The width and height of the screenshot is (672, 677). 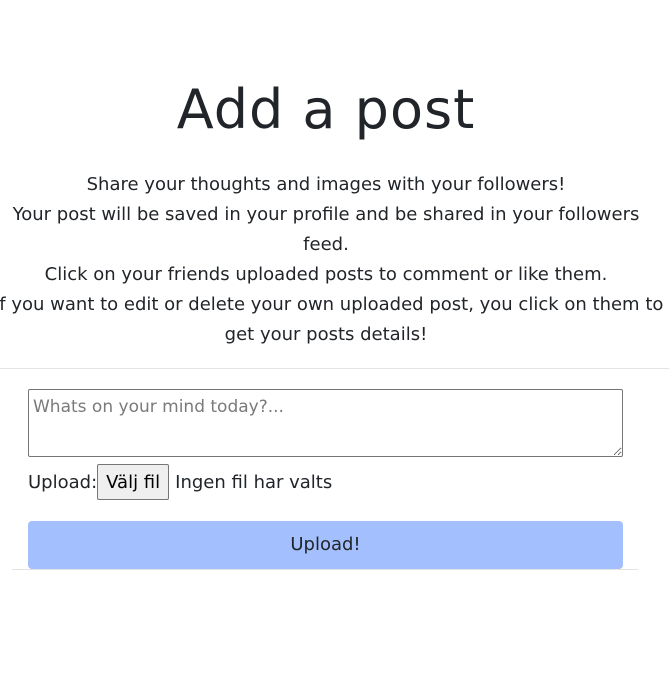 What do you see at coordinates (334, 368) in the screenshot?
I see `section-divider` at bounding box center [334, 368].